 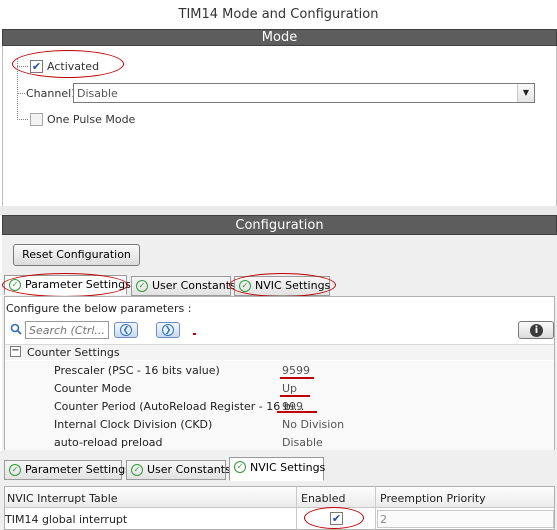 I want to click on left-arrow-icon: ❮, so click(x=126, y=330).